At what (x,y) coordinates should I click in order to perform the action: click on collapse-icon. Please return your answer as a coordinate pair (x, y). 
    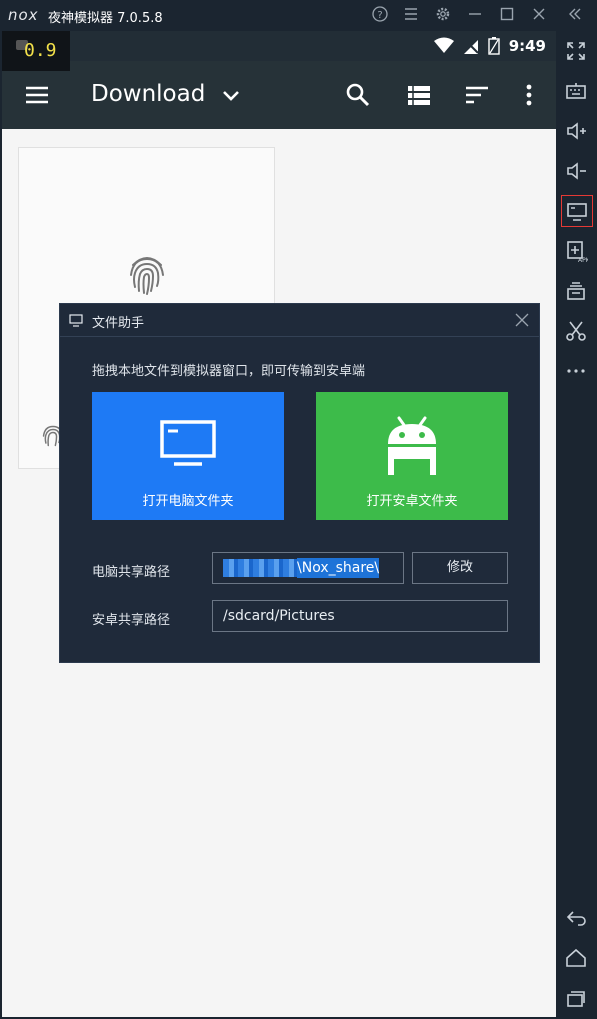
    Looking at the image, I should click on (575, 15).